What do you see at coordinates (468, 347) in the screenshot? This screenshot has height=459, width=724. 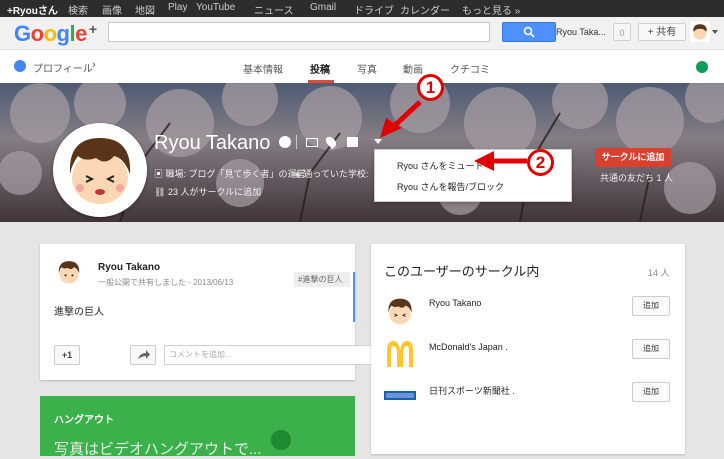 I see `member-name-mcdonalds: McDonald's Japan .` at bounding box center [468, 347].